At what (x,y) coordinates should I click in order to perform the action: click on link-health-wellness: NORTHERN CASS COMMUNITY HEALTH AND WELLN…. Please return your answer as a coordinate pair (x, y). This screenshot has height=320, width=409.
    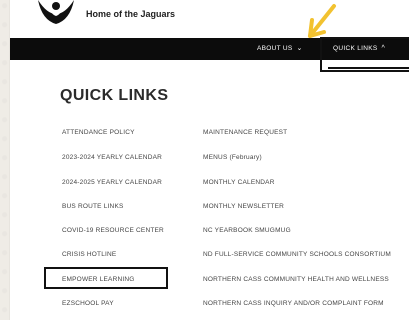
    Looking at the image, I should click on (296, 279).